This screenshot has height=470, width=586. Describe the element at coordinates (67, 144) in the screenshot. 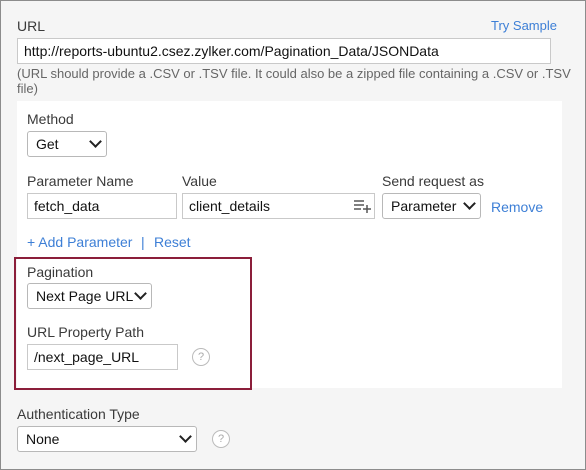

I see `method-select: Get` at that location.